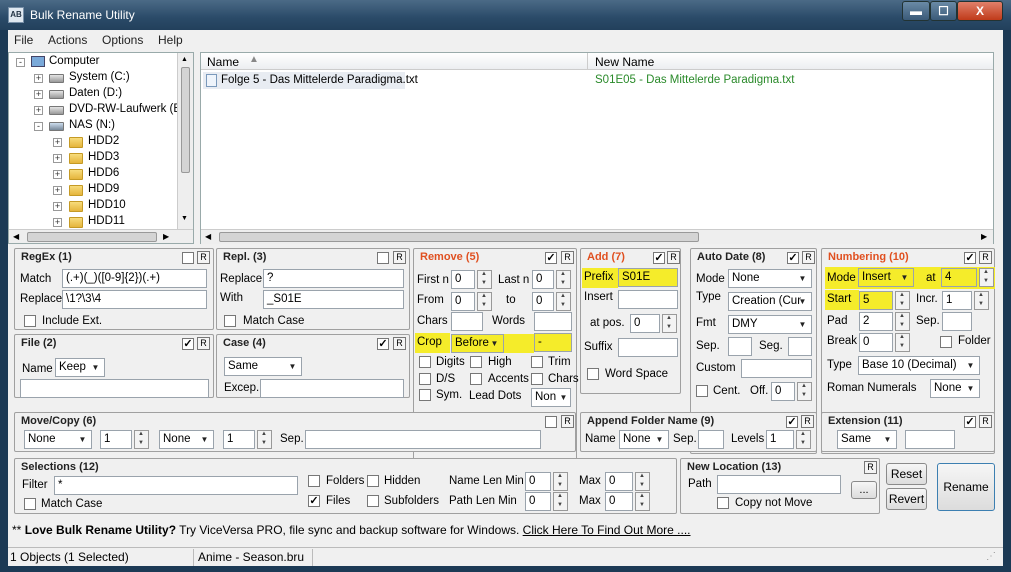 This screenshot has height=572, width=1011. What do you see at coordinates (30, 504) in the screenshot?
I see `selections-match-case-checkbox` at bounding box center [30, 504].